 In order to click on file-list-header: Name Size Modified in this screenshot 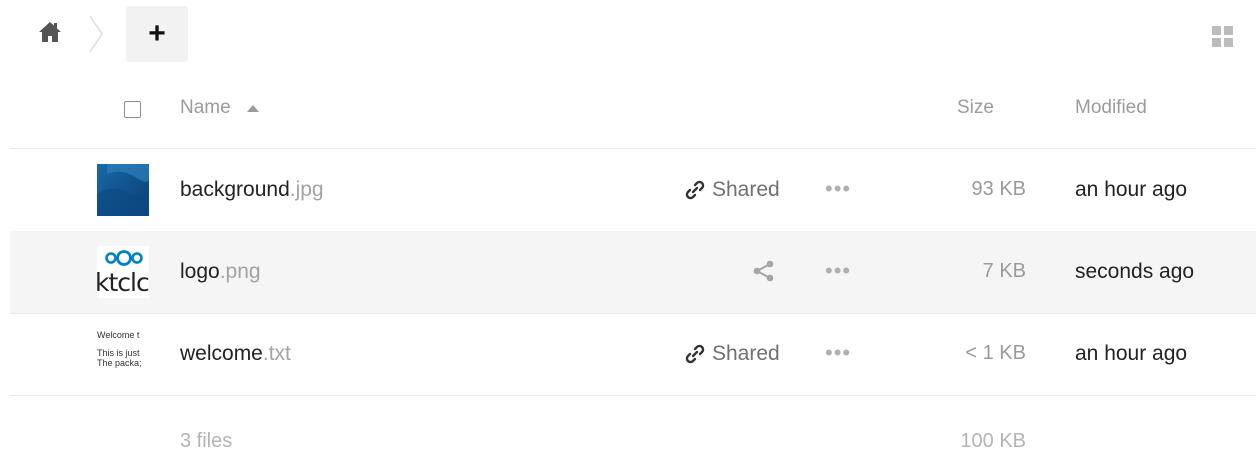, I will do `click(633, 115)`.